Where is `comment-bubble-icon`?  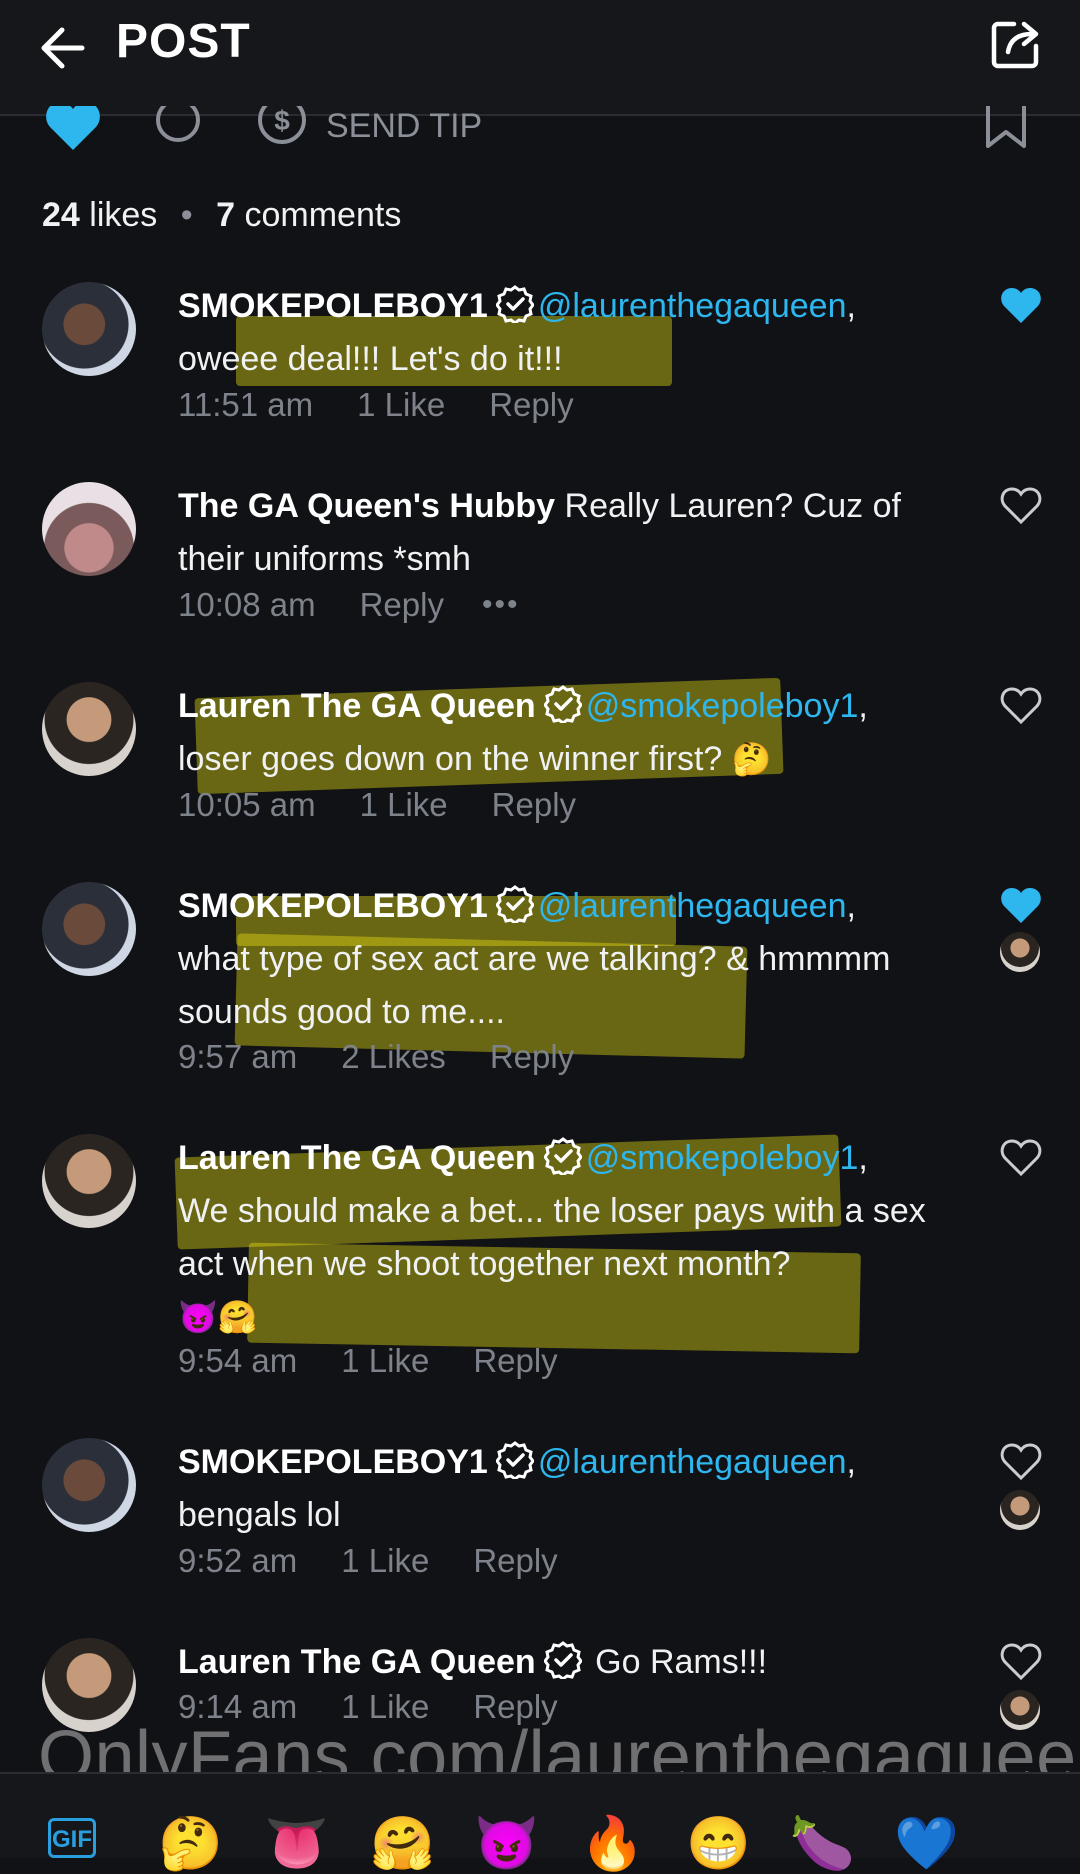 comment-bubble-icon is located at coordinates (178, 129).